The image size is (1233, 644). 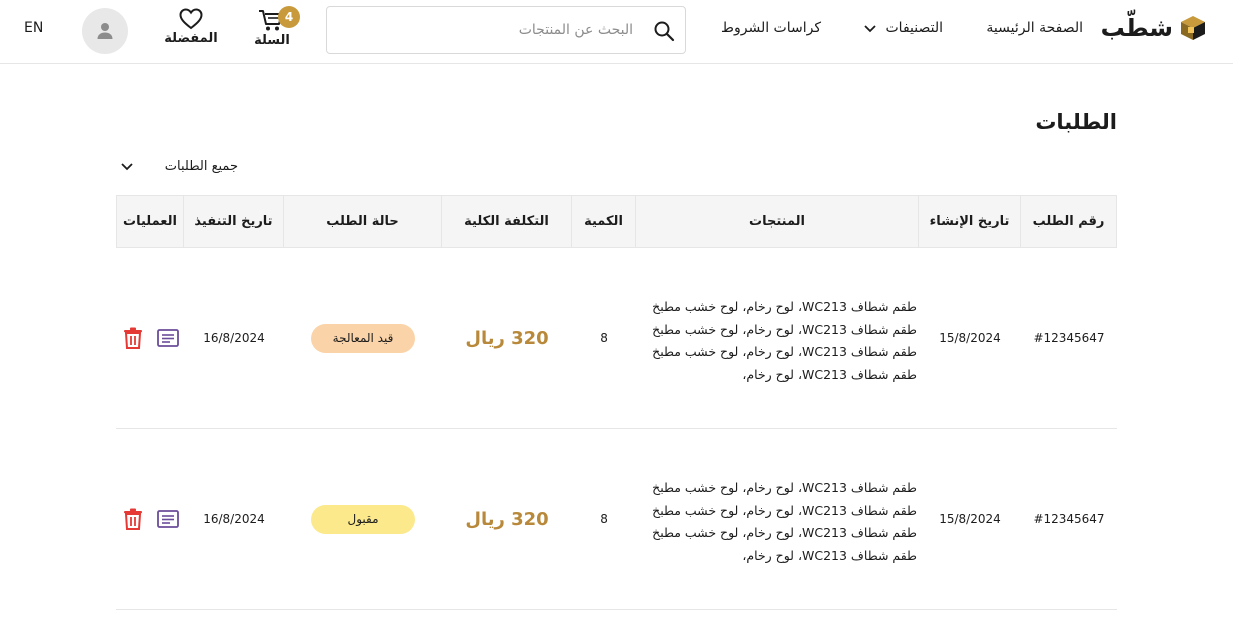 I want to click on box-logo-icon, so click(x=1193, y=28).